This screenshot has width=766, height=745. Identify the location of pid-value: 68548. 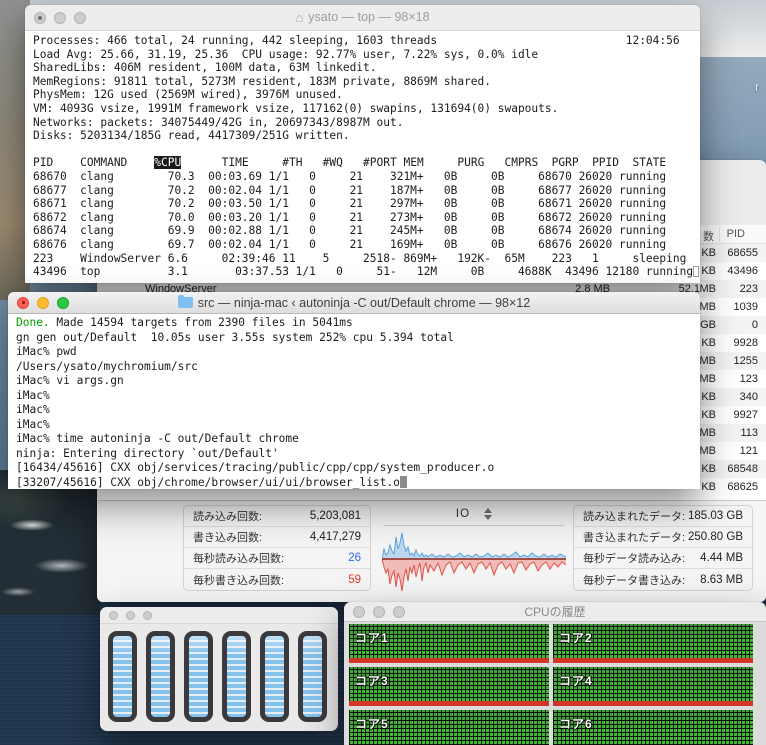
(742, 469).